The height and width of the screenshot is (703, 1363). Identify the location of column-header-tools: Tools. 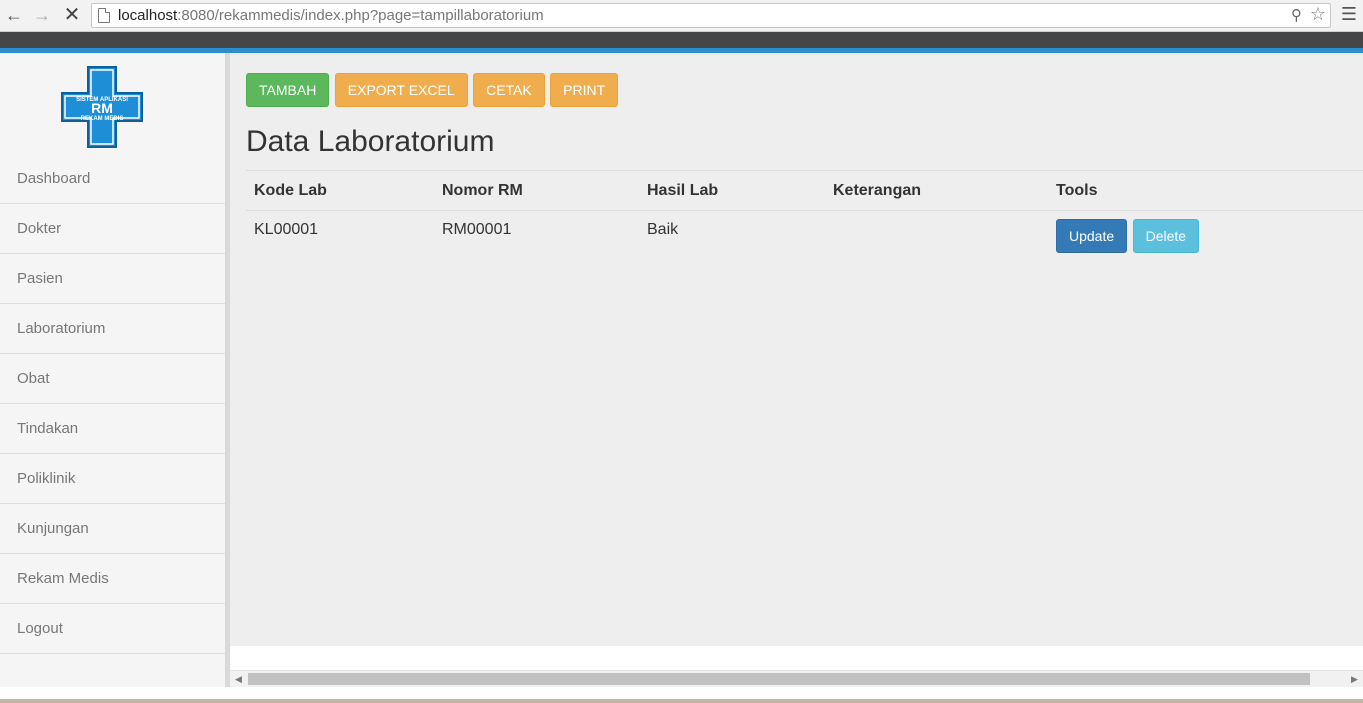
(1205, 190).